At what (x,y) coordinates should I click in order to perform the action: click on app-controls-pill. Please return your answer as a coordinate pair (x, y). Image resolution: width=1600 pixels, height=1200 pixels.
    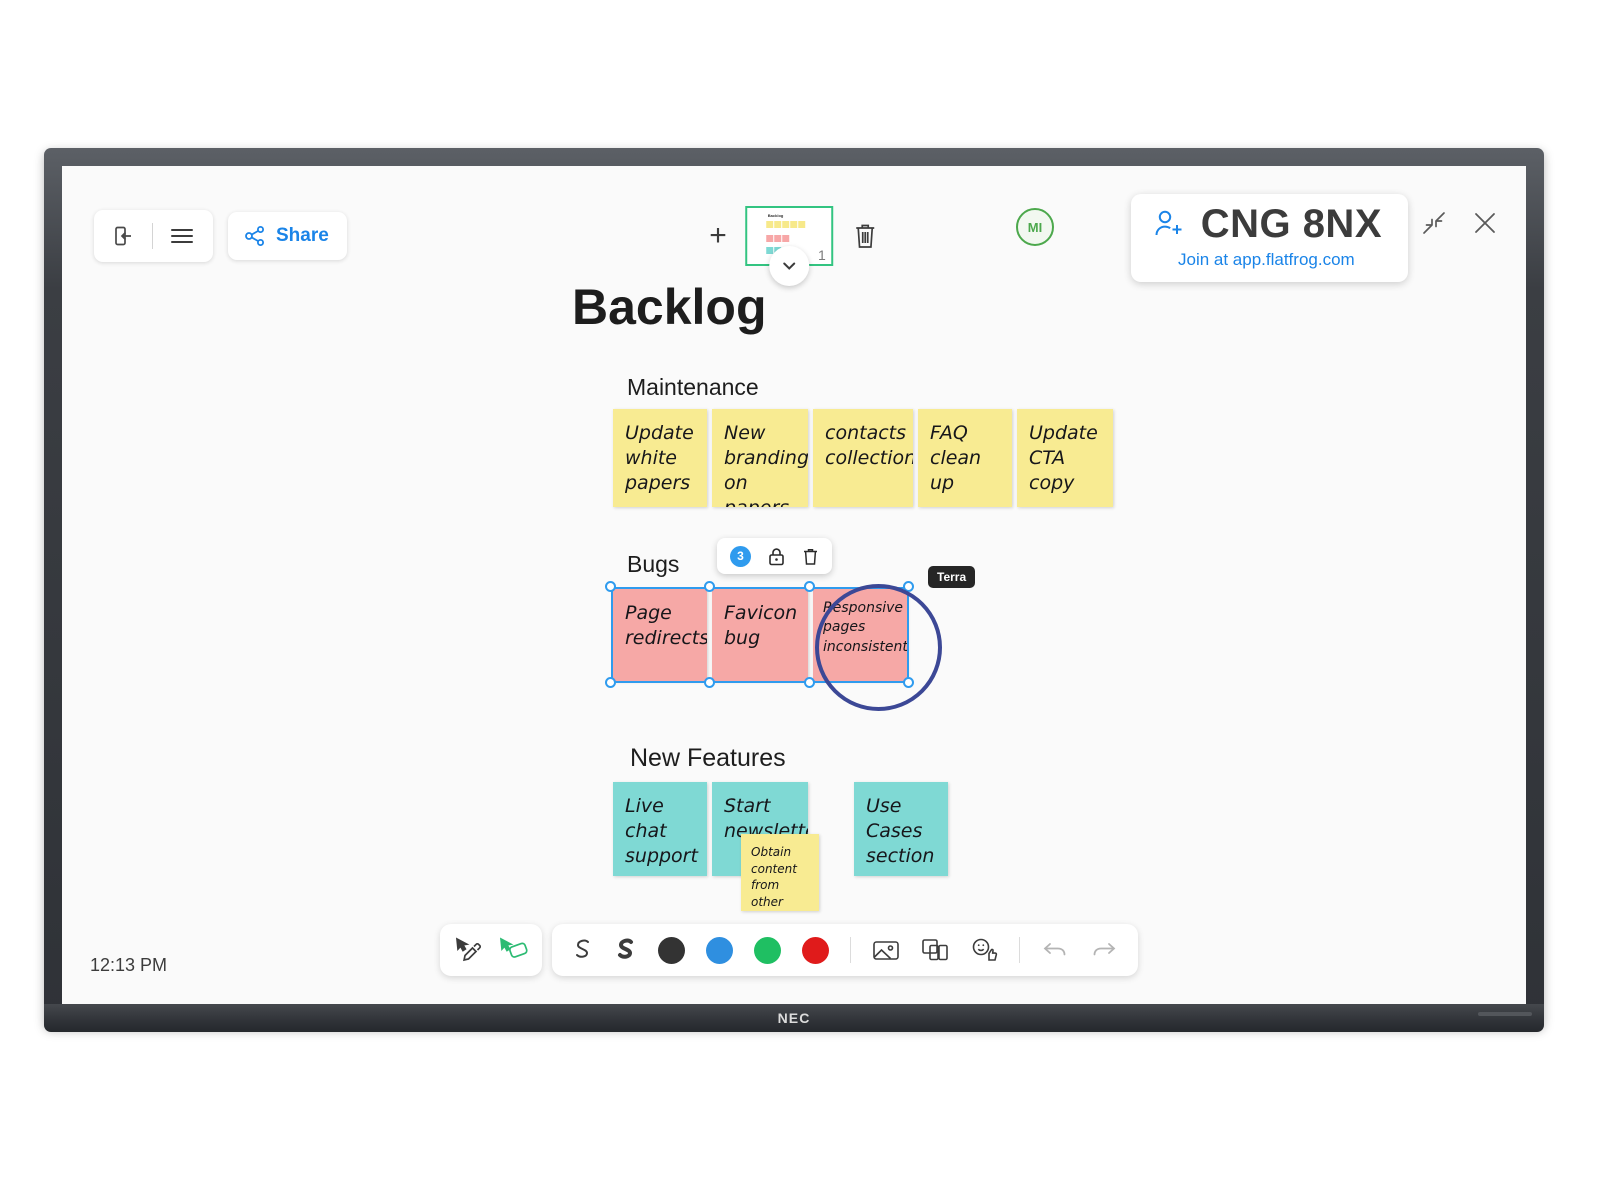
    Looking at the image, I should click on (153, 236).